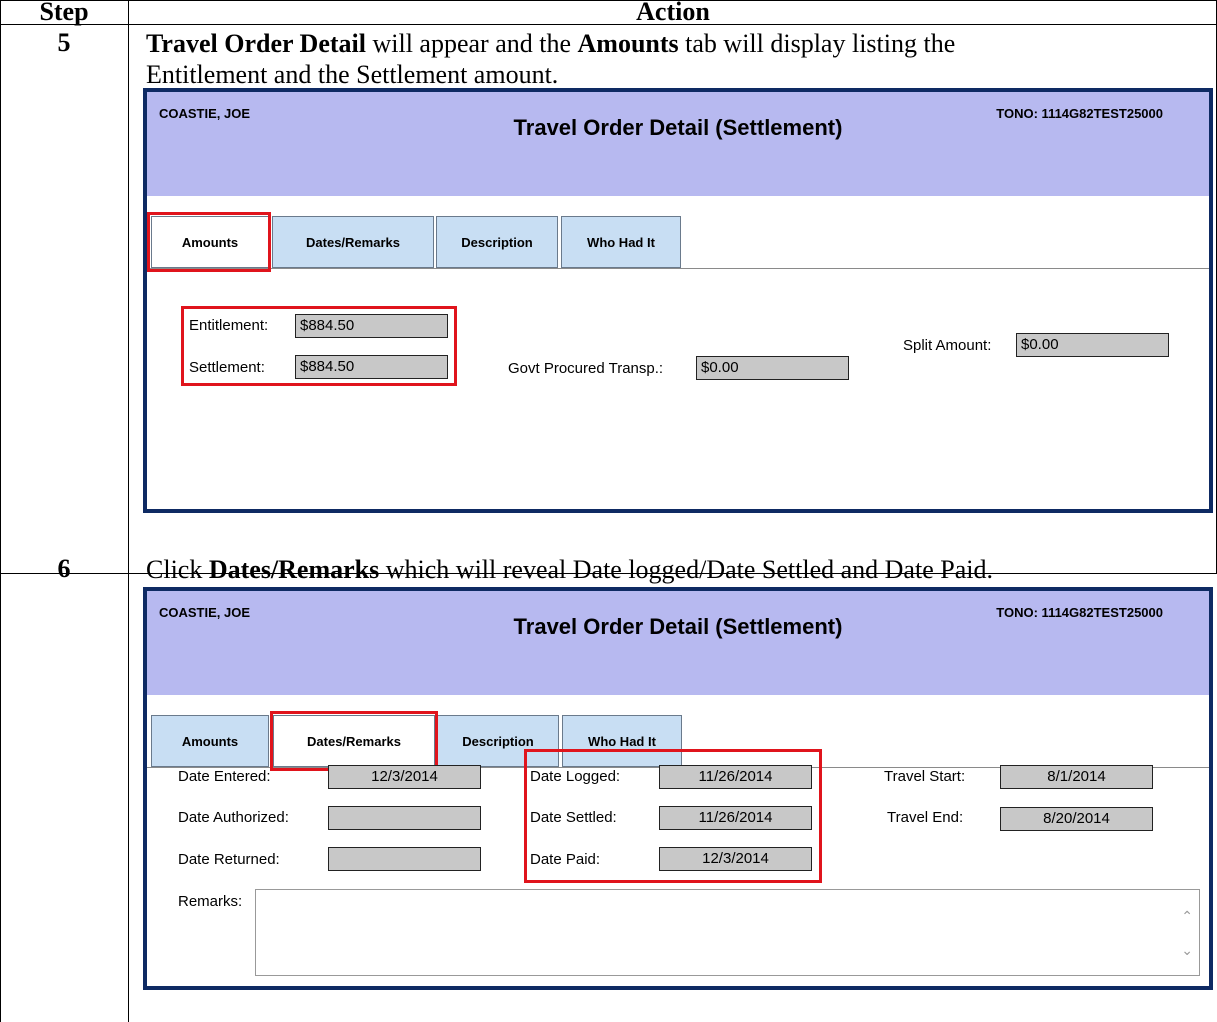 Image resolution: width=1217 pixels, height=1022 pixels. What do you see at coordinates (404, 777) in the screenshot?
I see `date-entered-field: 12/3/2014` at bounding box center [404, 777].